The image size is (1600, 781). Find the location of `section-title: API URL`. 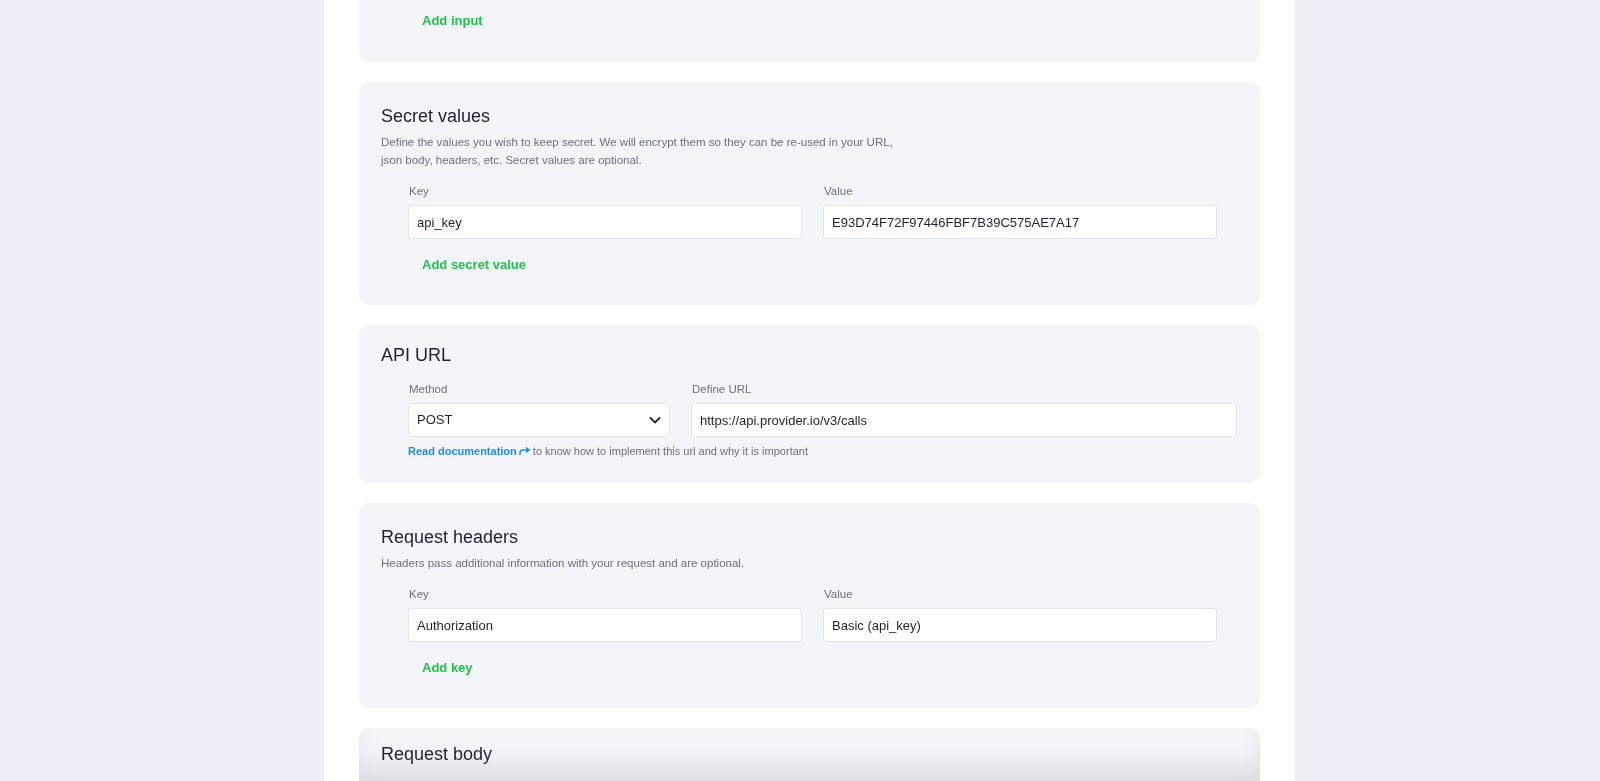

section-title: API URL is located at coordinates (417, 355).